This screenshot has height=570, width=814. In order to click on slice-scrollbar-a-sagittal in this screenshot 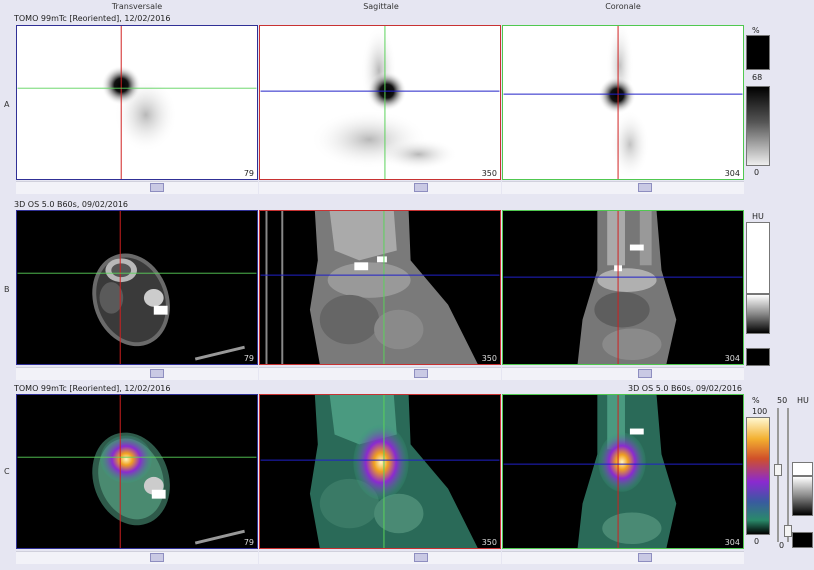, I will do `click(380, 187)`.